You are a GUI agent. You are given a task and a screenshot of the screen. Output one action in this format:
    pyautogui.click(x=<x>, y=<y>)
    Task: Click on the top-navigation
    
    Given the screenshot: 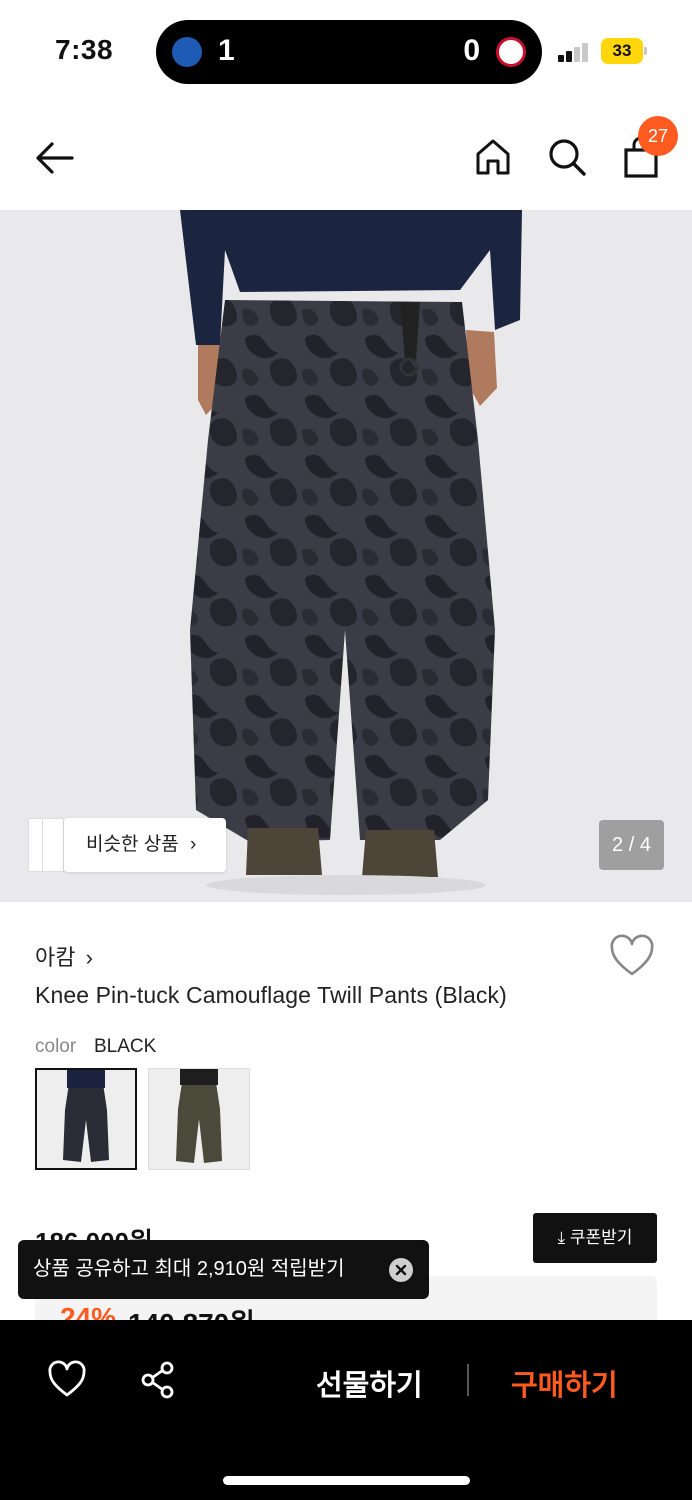 What is the action you would take?
    pyautogui.click(x=346, y=158)
    